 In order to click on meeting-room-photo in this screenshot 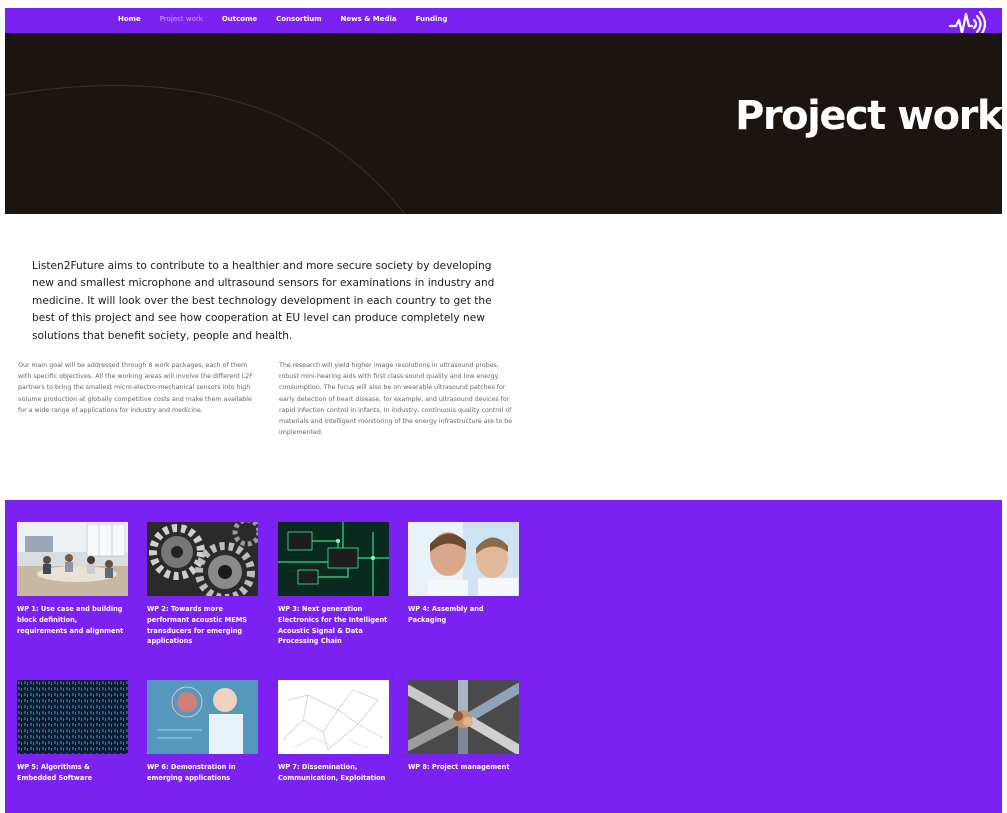, I will do `click(72, 559)`.